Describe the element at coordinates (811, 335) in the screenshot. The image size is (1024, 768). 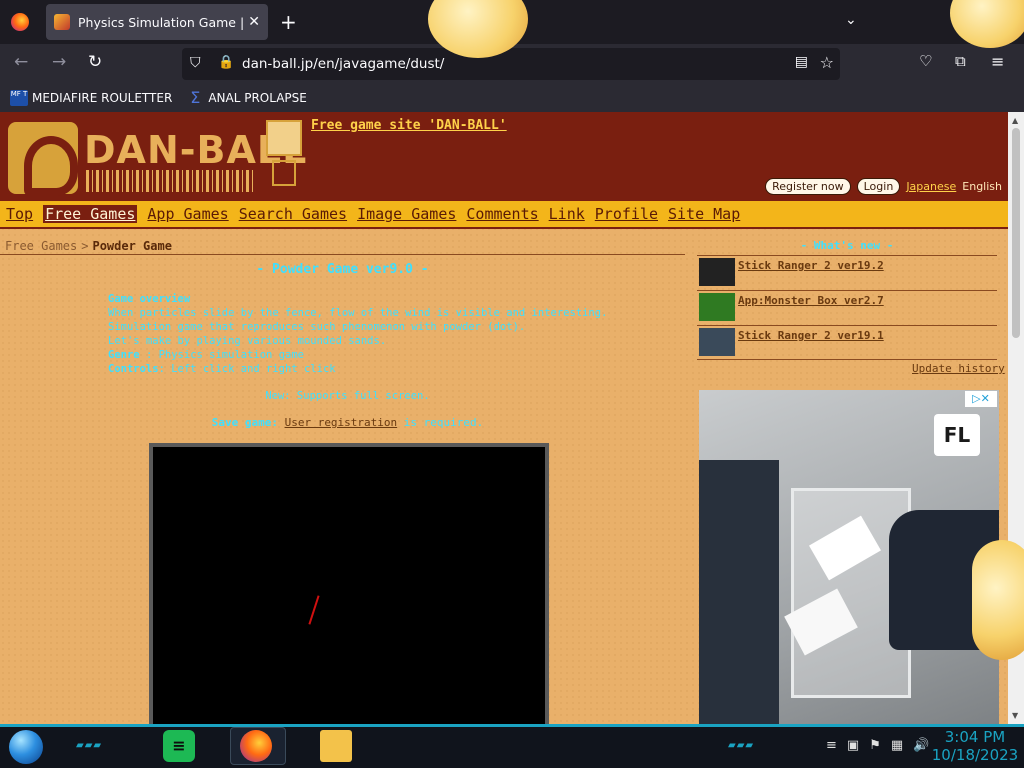
I see `news-link: Stick Ranger 2 ver19.1` at that location.